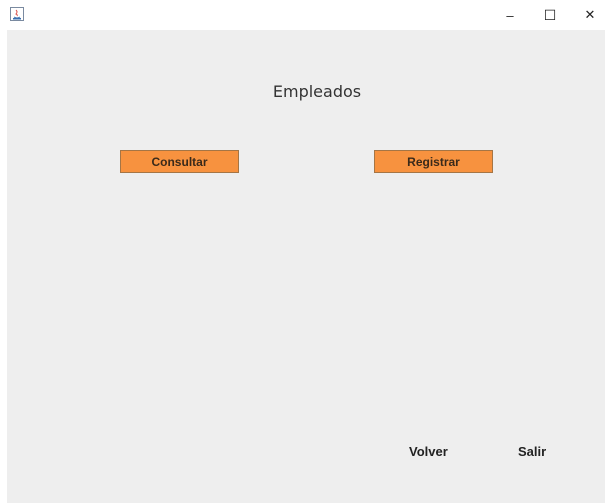 The height and width of the screenshot is (503, 605). Describe the element at coordinates (179, 161) in the screenshot. I see `consultar-button: Consultar` at that location.